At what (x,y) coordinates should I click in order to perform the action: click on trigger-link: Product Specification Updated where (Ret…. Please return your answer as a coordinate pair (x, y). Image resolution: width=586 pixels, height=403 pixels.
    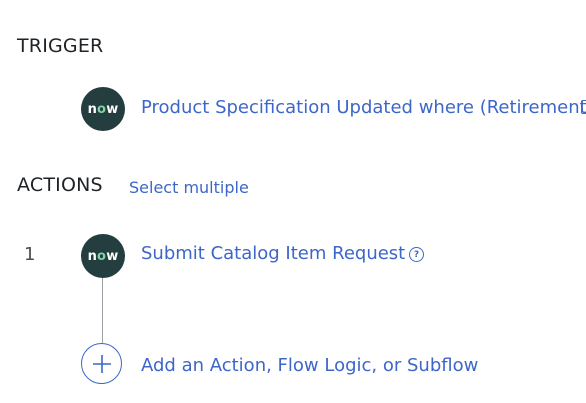
    Looking at the image, I should click on (363, 107).